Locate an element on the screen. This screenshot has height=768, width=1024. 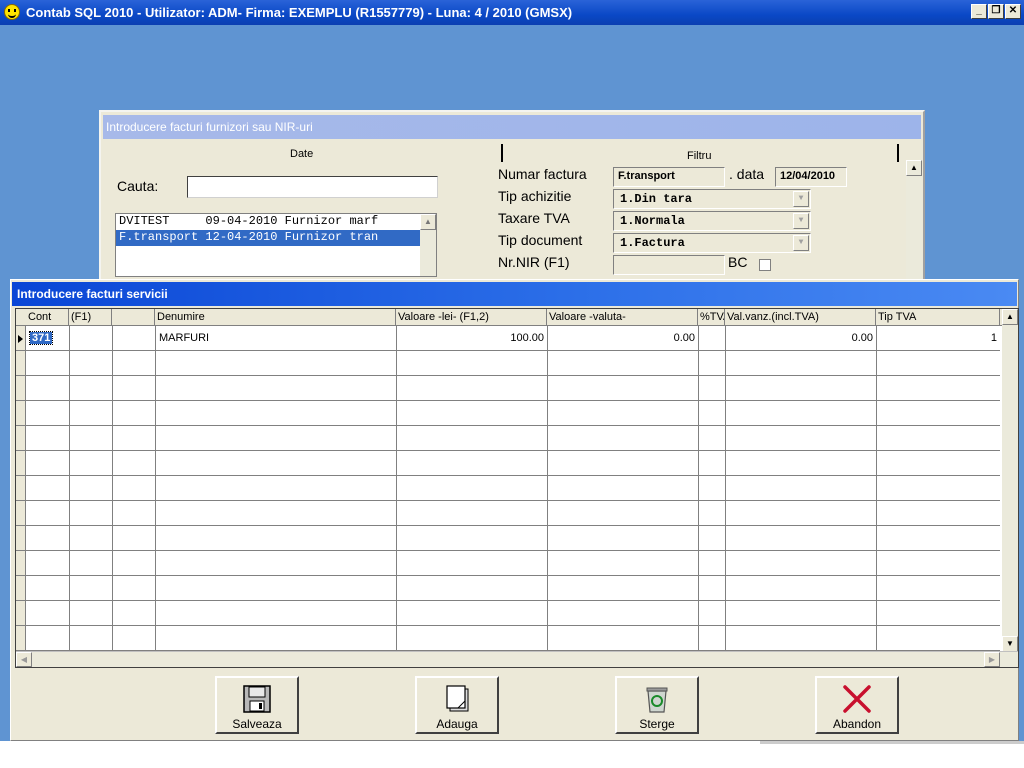
save-button: Salveaza is located at coordinates (257, 705).